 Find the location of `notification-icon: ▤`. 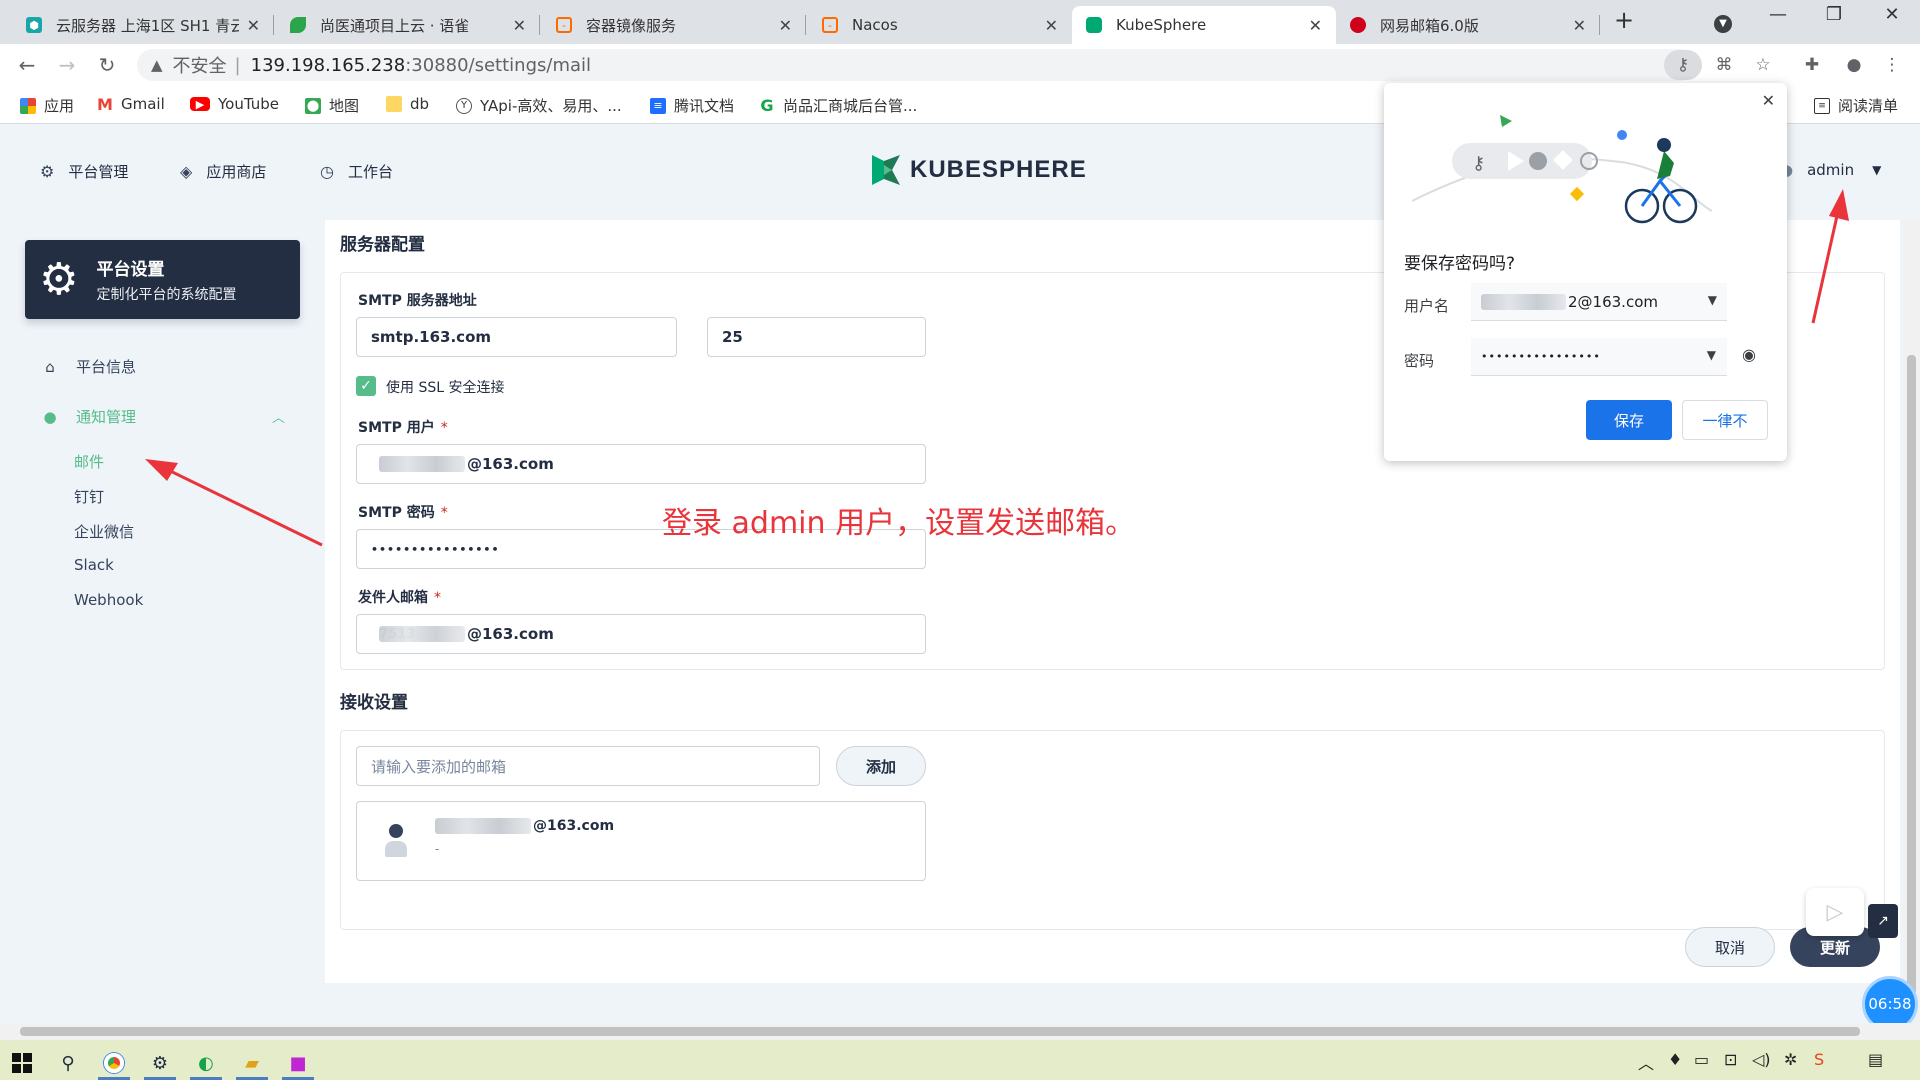

notification-icon: ▤ is located at coordinates (1875, 1059).